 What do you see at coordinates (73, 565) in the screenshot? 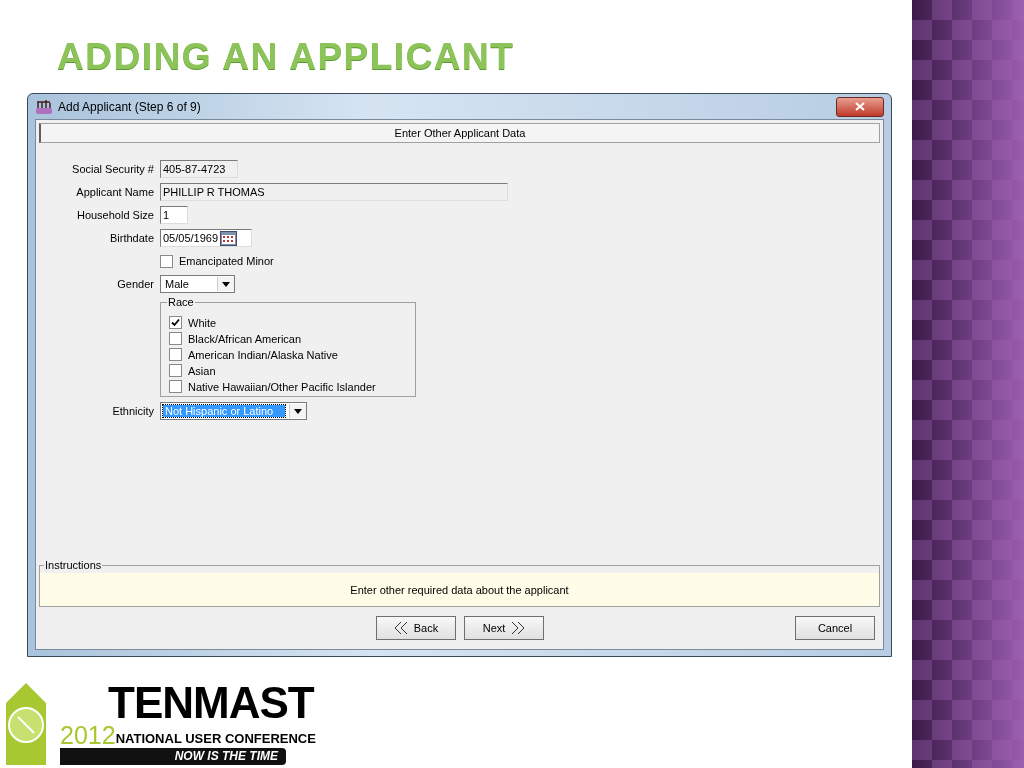
I see `instructions-label: Instructions` at bounding box center [73, 565].